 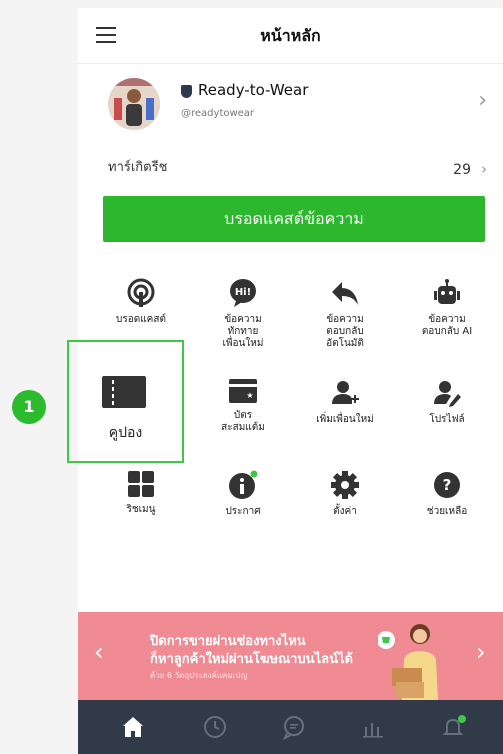 I want to click on clock-icon, so click(x=215, y=727).